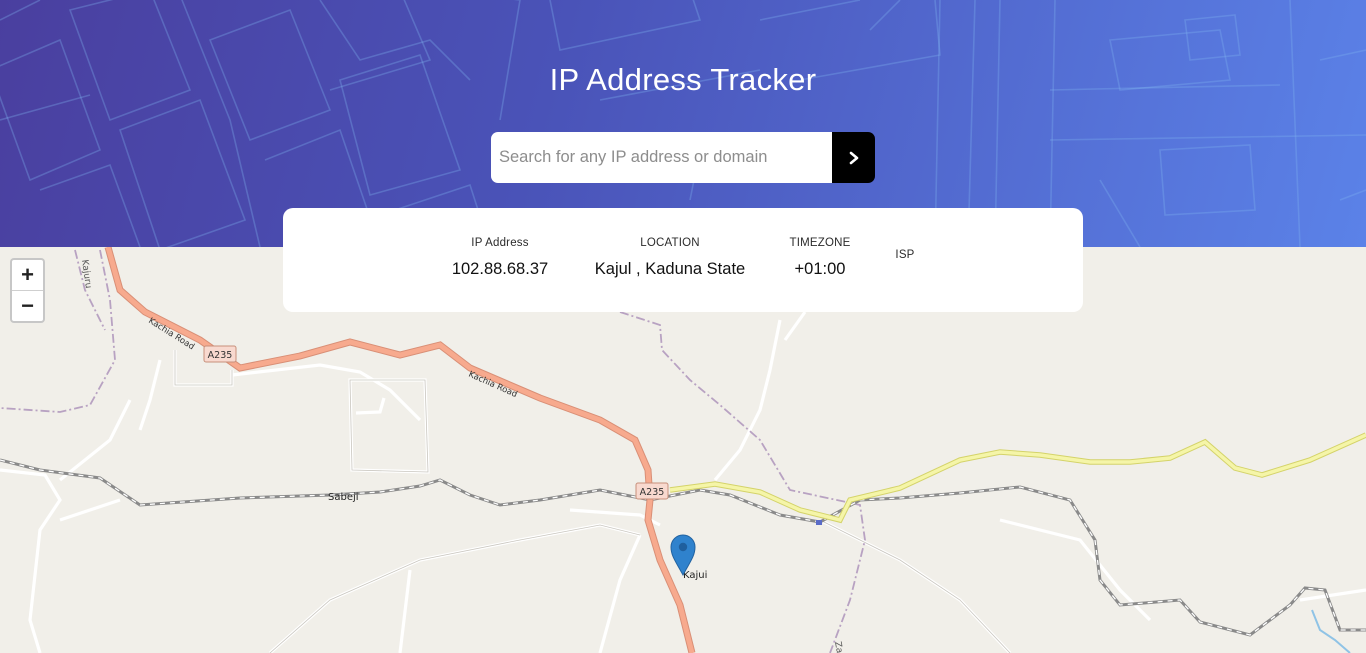 This screenshot has width=1366, height=653. Describe the element at coordinates (27, 275) in the screenshot. I see `zoom-in-button: +` at that location.